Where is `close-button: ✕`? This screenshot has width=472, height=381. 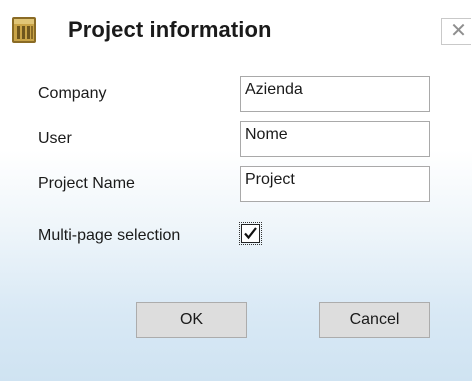 close-button: ✕ is located at coordinates (456, 31).